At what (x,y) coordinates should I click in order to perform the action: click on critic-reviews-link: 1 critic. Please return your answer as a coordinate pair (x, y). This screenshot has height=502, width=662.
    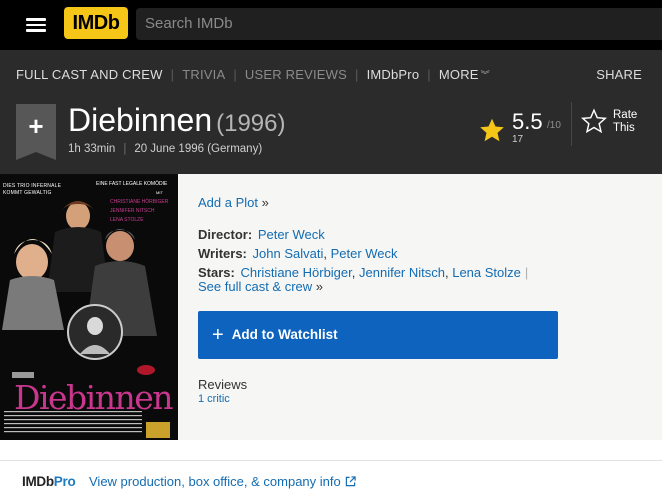
    Looking at the image, I should click on (214, 399).